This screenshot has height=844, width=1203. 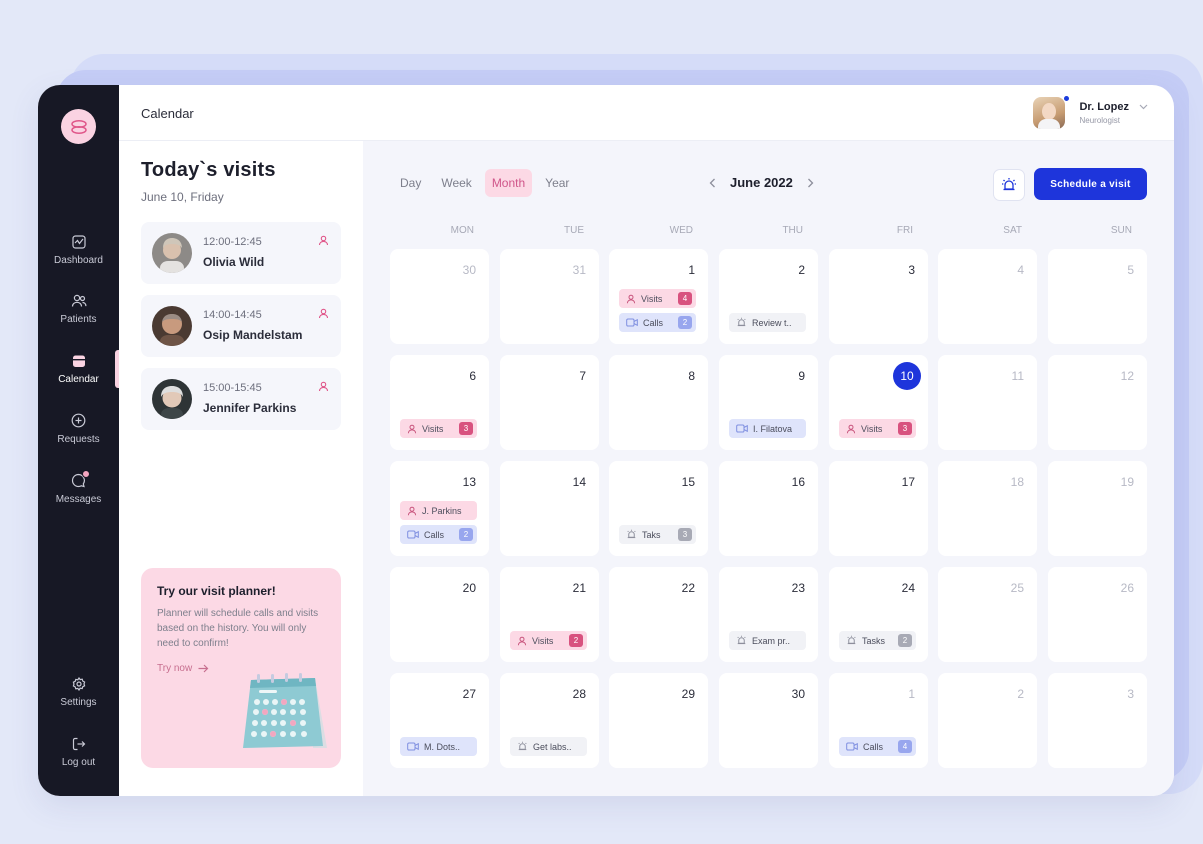 What do you see at coordinates (905, 640) in the screenshot?
I see `event-count-badge: 2` at bounding box center [905, 640].